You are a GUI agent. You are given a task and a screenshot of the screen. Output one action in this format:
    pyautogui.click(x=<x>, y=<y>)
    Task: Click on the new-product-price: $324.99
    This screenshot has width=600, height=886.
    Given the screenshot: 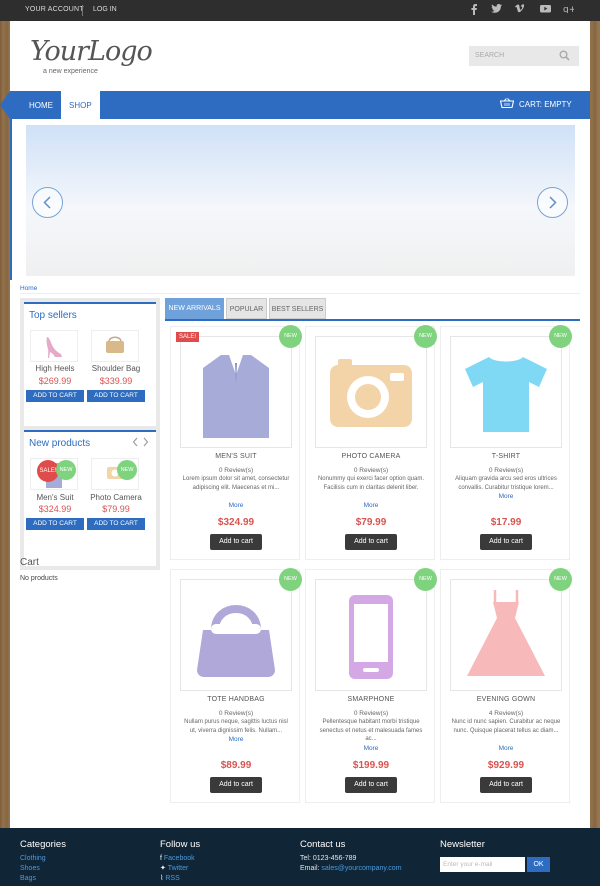 What is the action you would take?
    pyautogui.click(x=55, y=509)
    